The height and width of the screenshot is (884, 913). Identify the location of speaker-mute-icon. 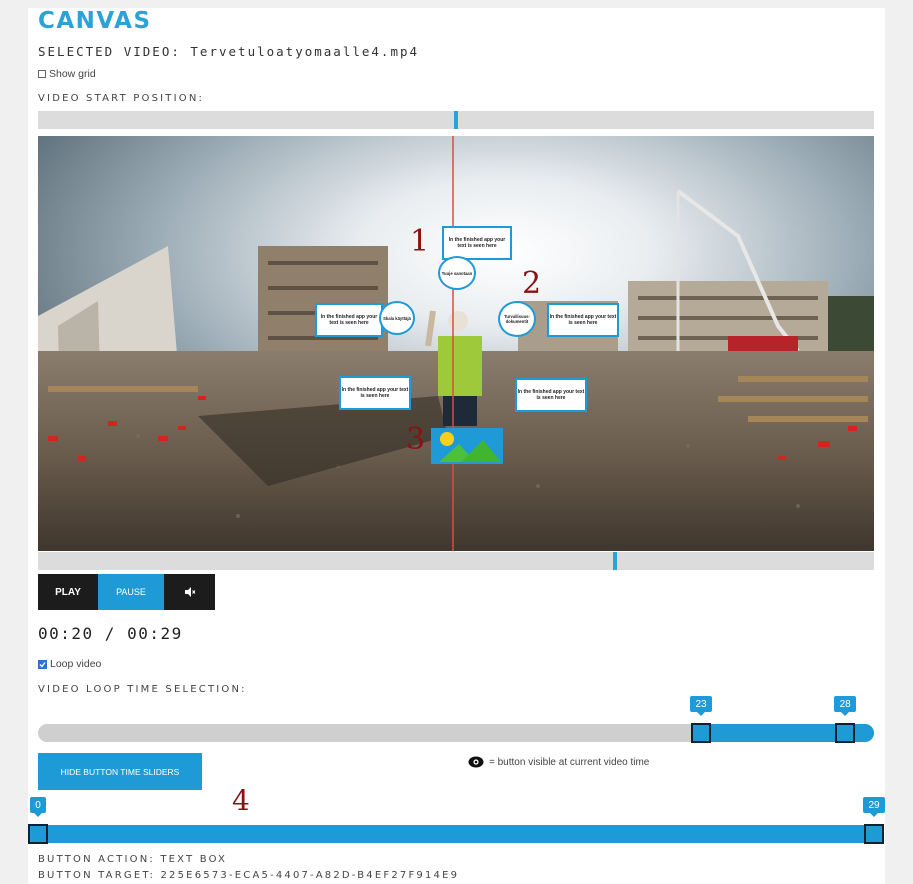
(189, 592).